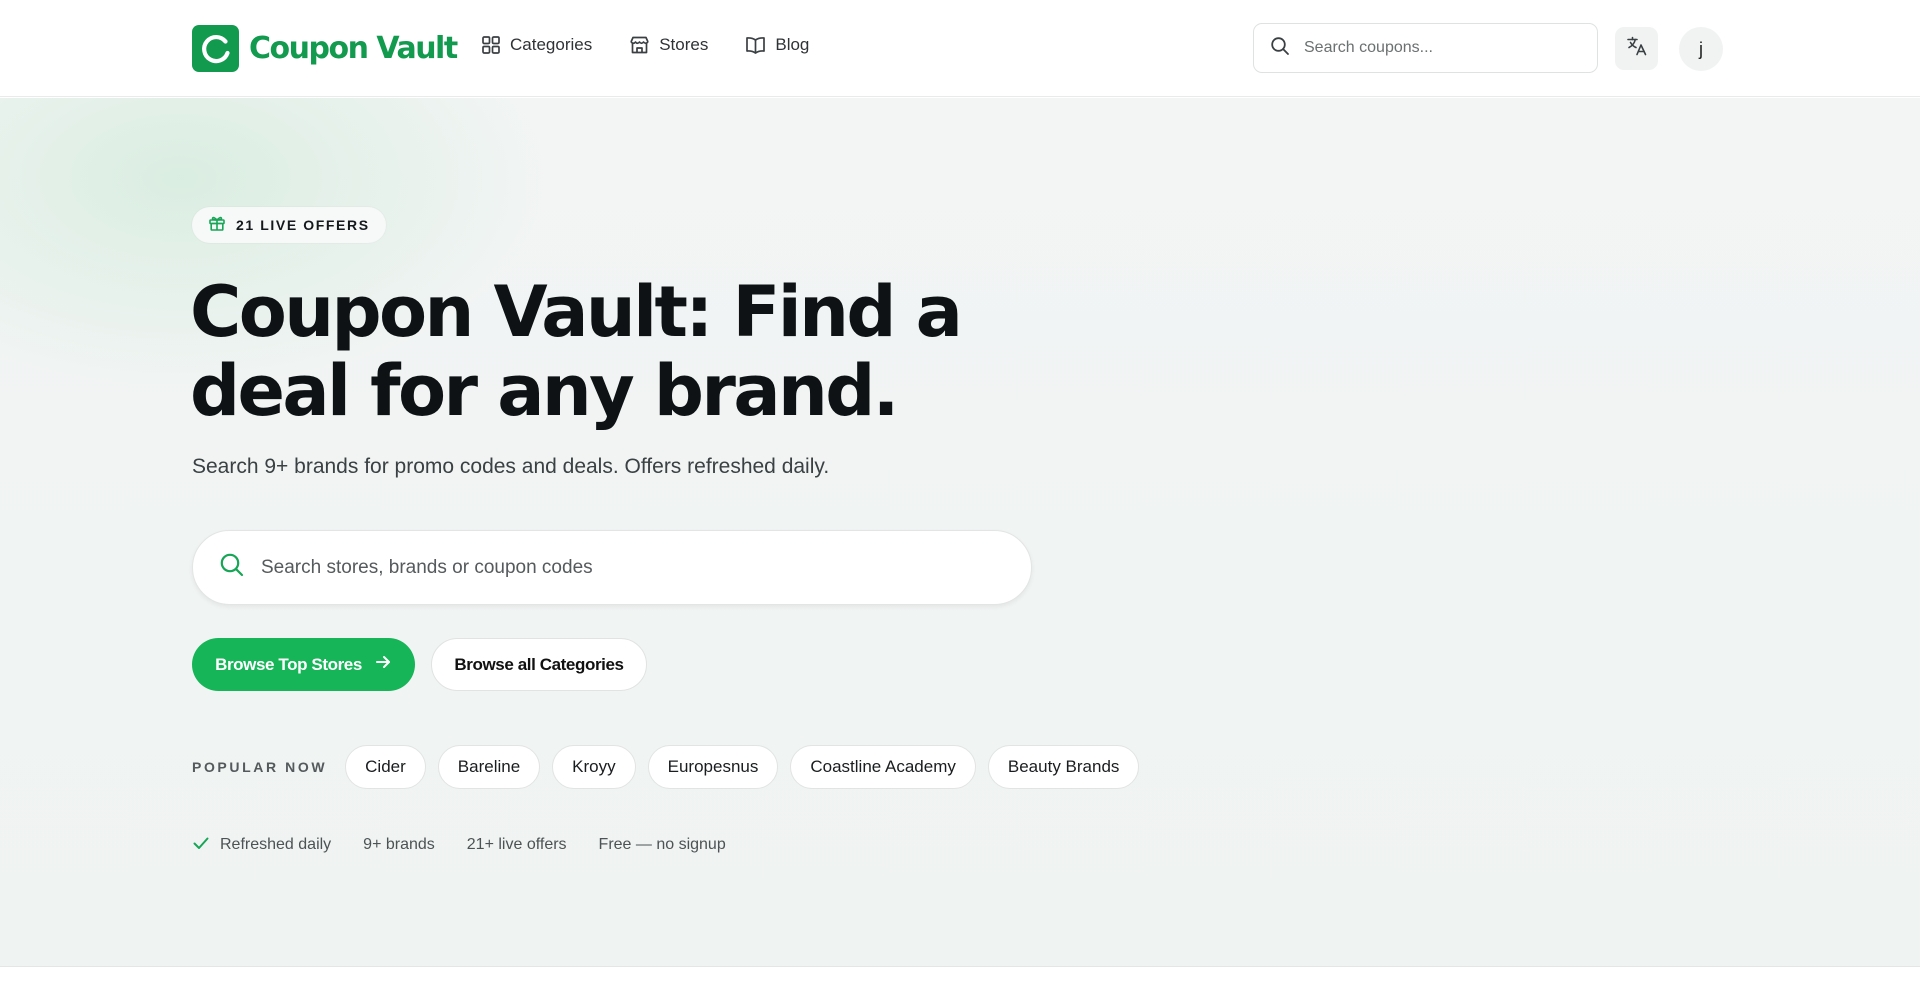 The width and height of the screenshot is (1920, 989). What do you see at coordinates (276, 844) in the screenshot?
I see `stat-refreshed-daily-text: Refreshed daily` at bounding box center [276, 844].